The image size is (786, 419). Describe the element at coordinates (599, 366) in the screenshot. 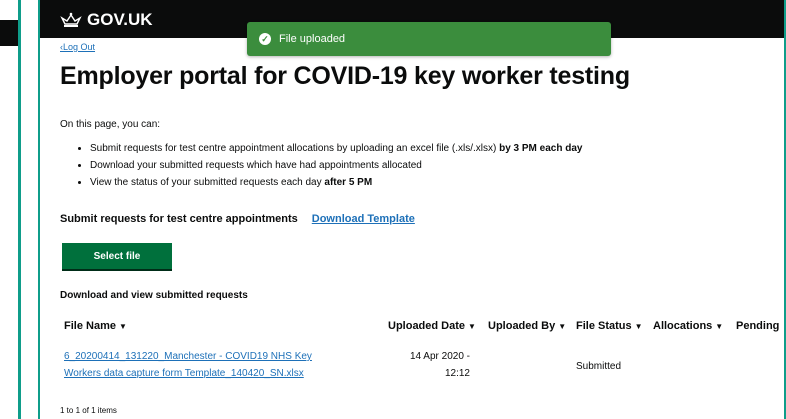

I see `file-status-cell: Submitted` at that location.